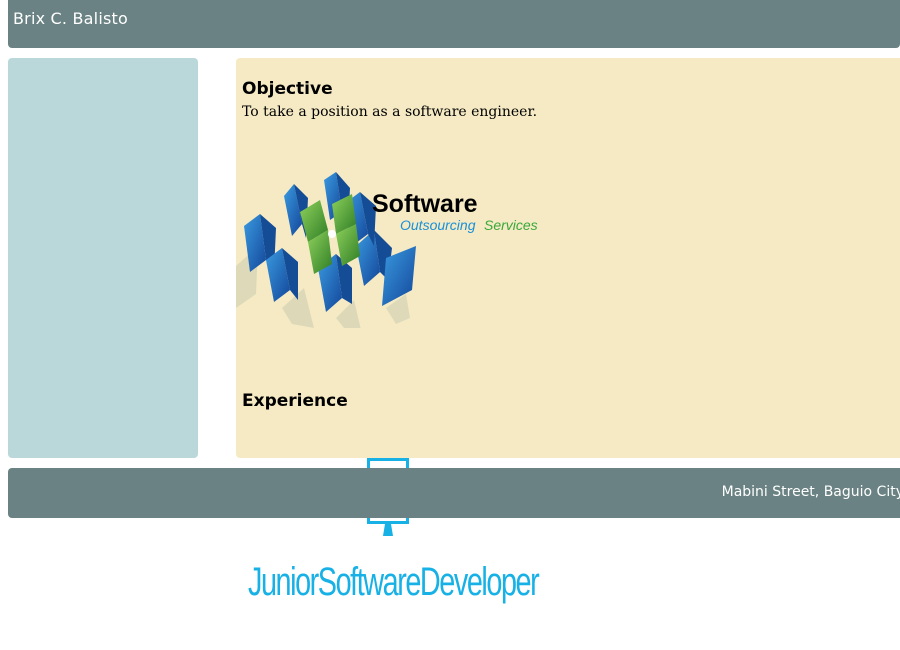 The image size is (900, 650). Describe the element at coordinates (388, 530) in the screenshot. I see `monitor-stand-icon` at that location.